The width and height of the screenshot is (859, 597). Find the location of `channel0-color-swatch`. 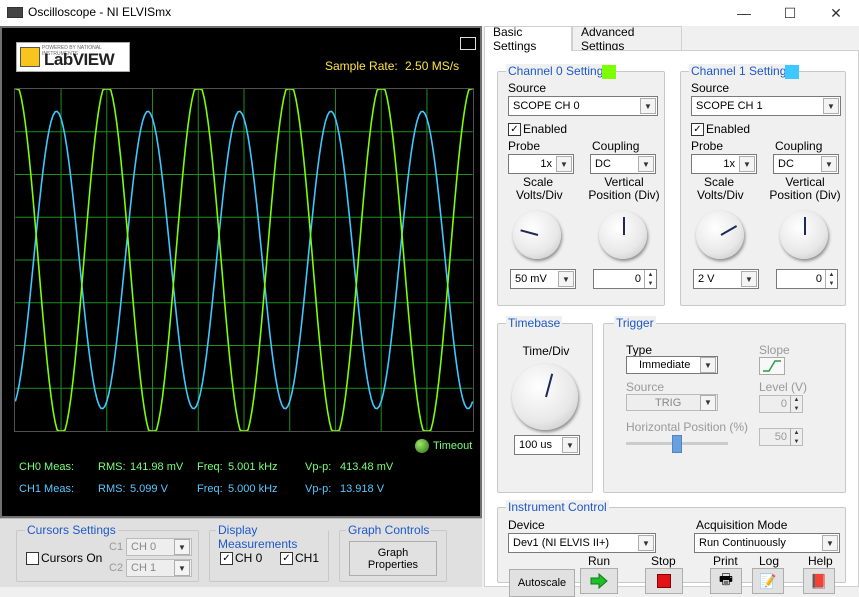

channel0-color-swatch is located at coordinates (609, 72).